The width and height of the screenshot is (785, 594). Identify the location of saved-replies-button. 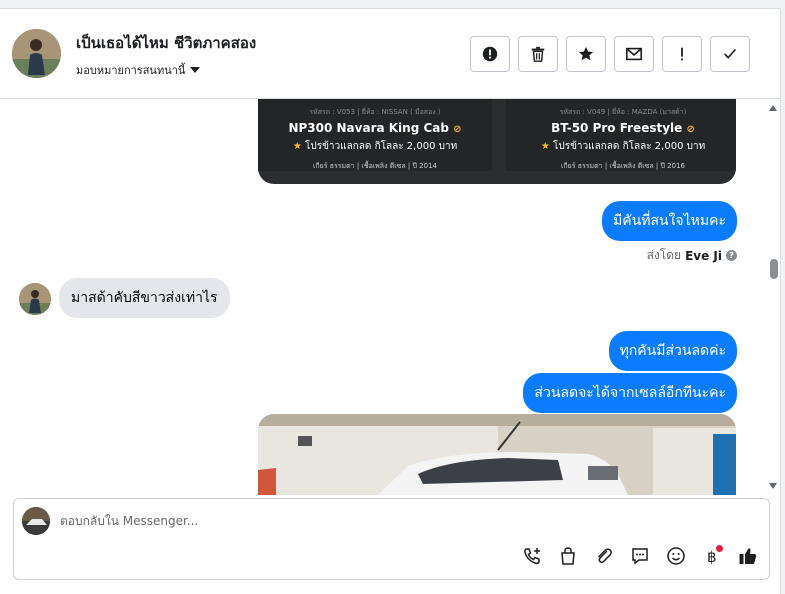
(640, 556).